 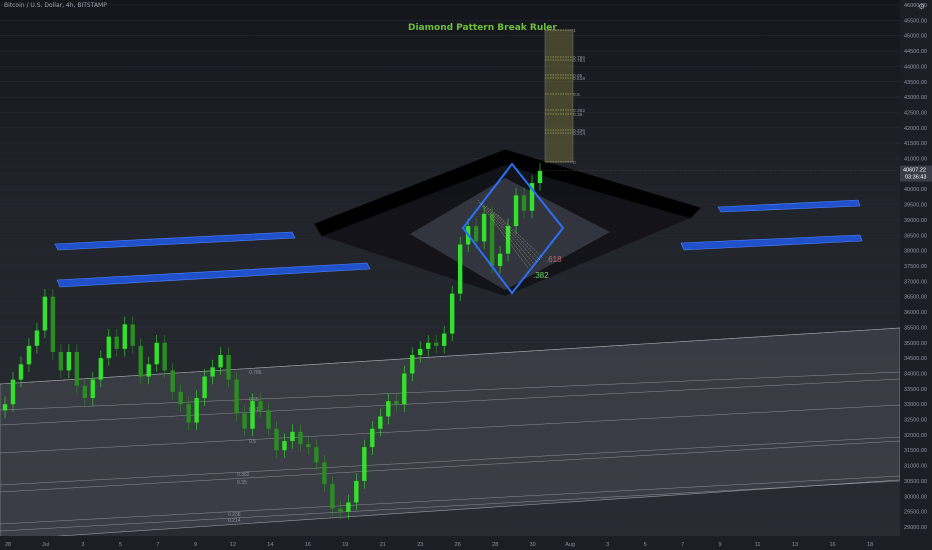 What do you see at coordinates (915, 421) in the screenshot?
I see `price-tick-label: 32500.00` at bounding box center [915, 421].